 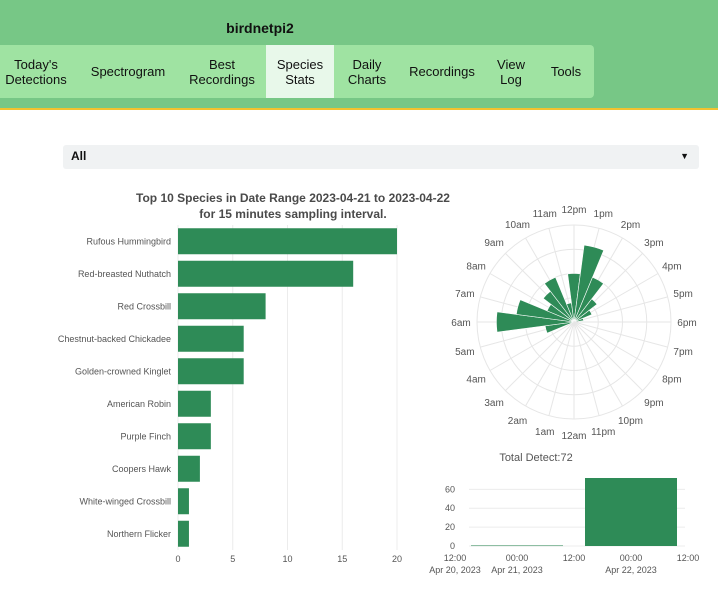 What do you see at coordinates (517, 570) in the screenshot?
I see `x-tick-date: Apr 21, 2023` at bounding box center [517, 570].